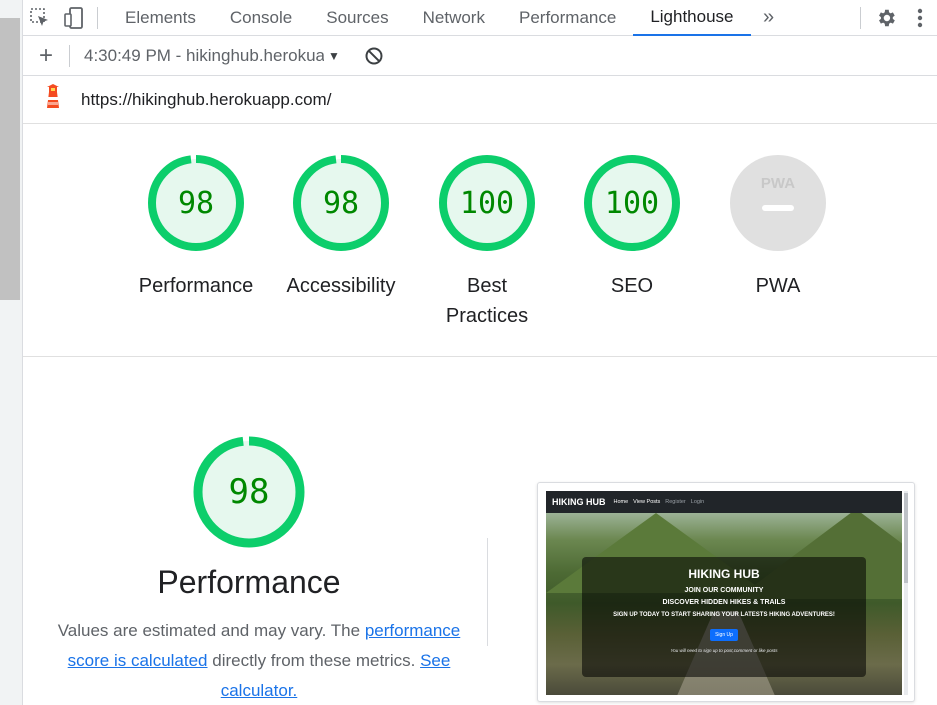  What do you see at coordinates (724, 635) in the screenshot?
I see `hero-signup-button: Sign Up` at bounding box center [724, 635].